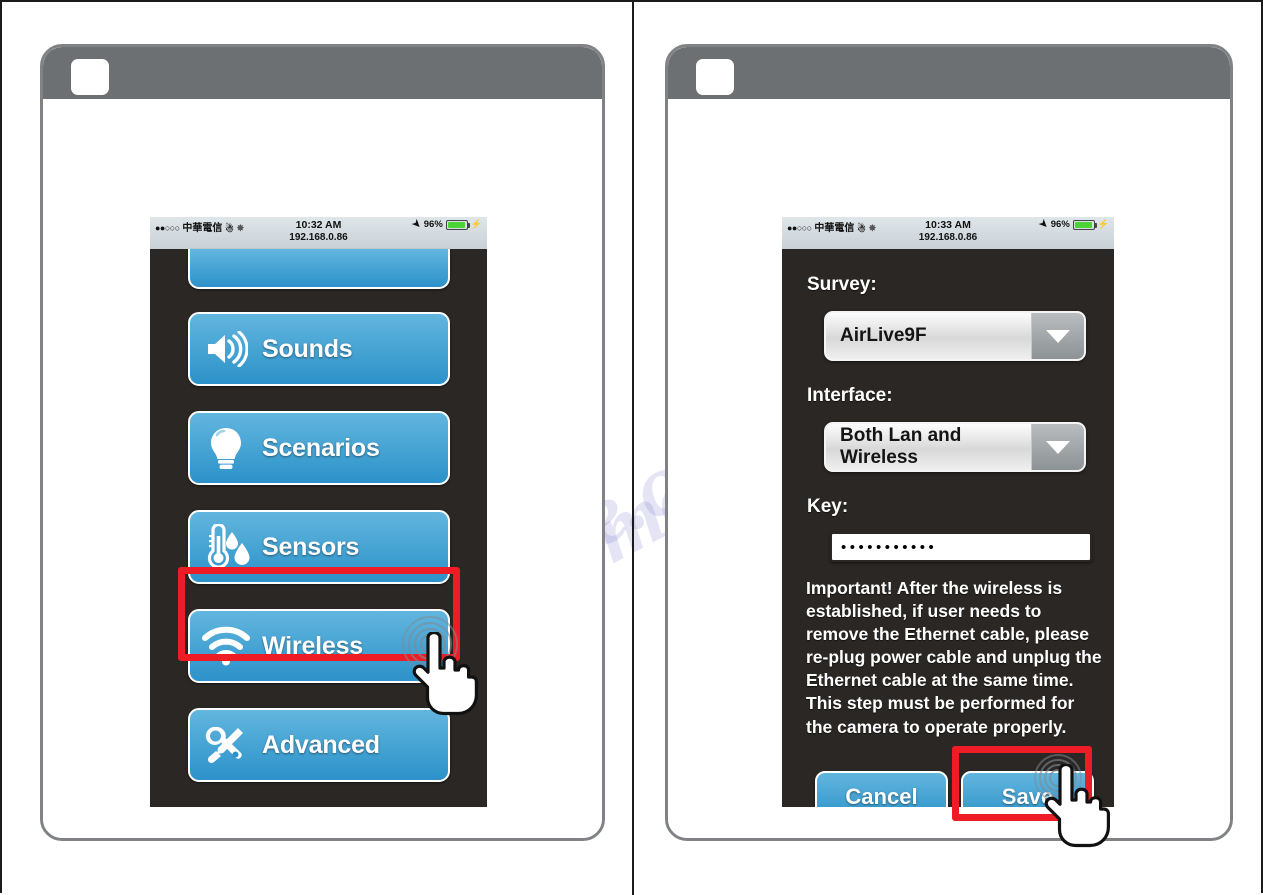  I want to click on menu-button-advanced: Advanced, so click(319, 745).